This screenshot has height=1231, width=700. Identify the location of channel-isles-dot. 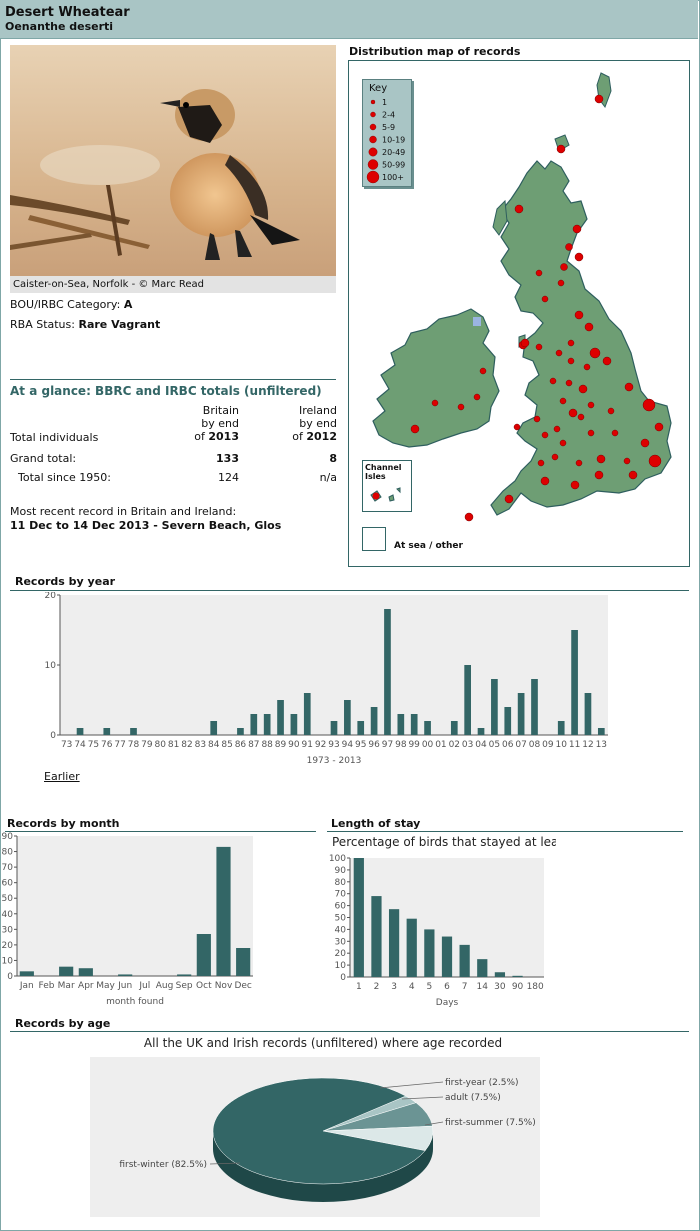
(376, 496).